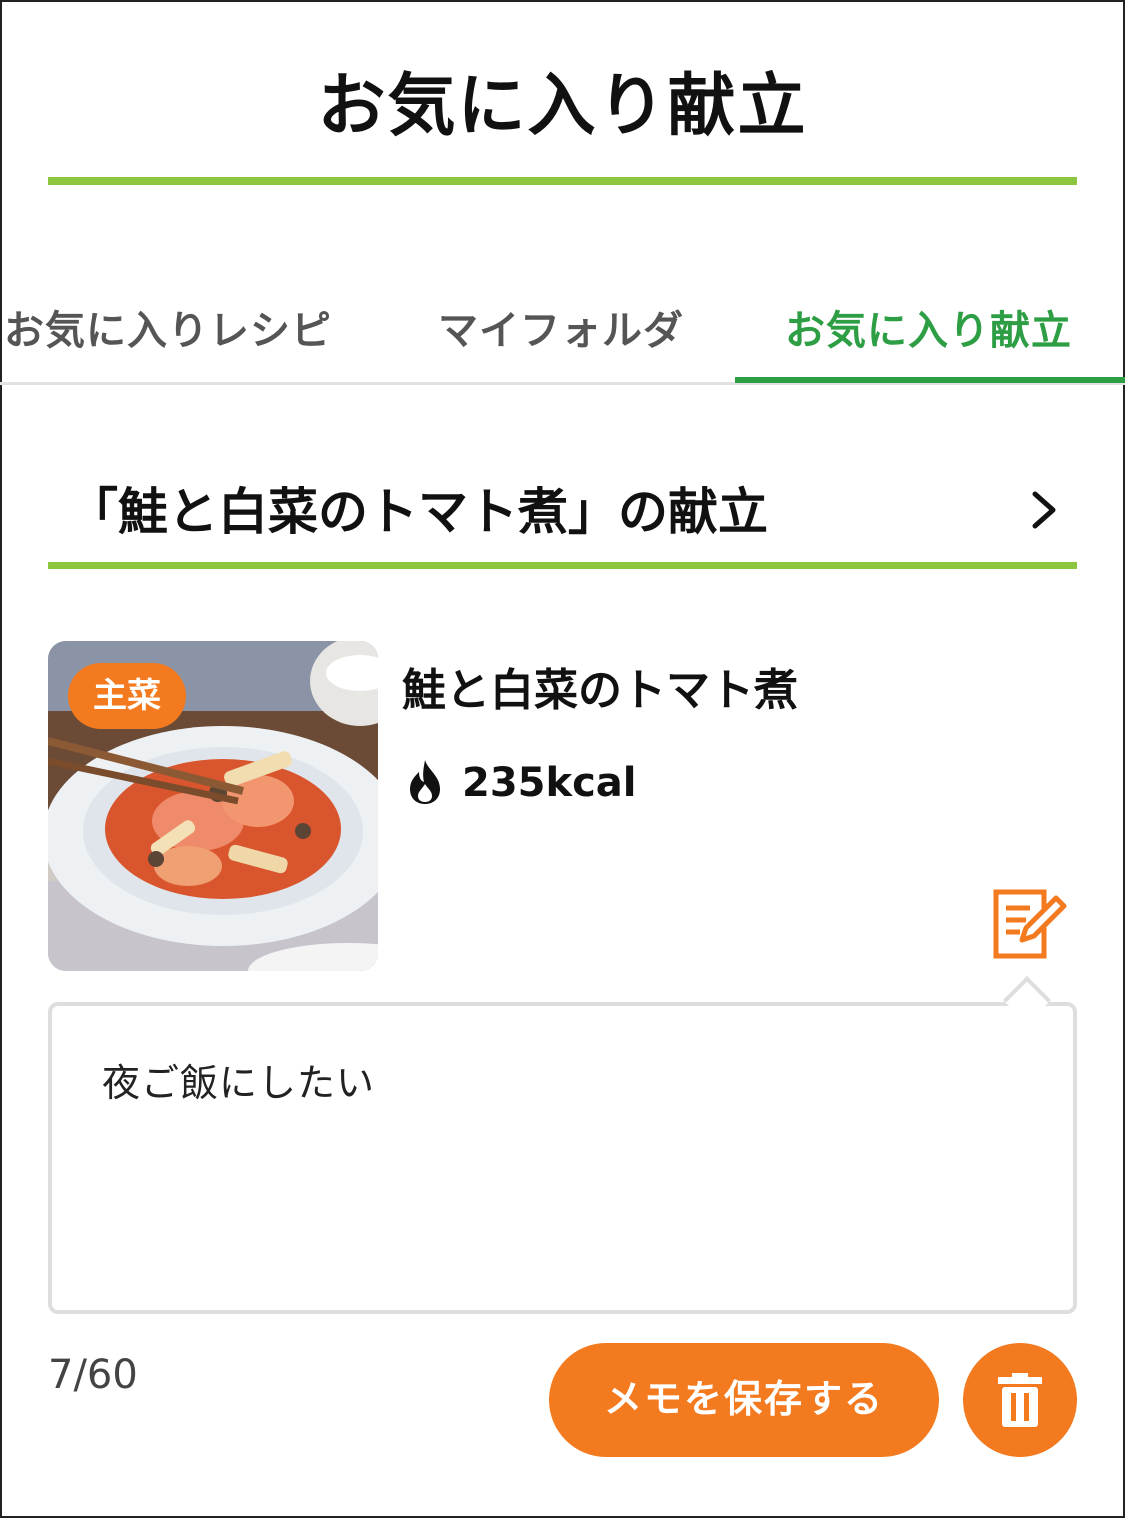 The width and height of the screenshot is (1125, 1518). I want to click on trash-icon, so click(1020, 1400).